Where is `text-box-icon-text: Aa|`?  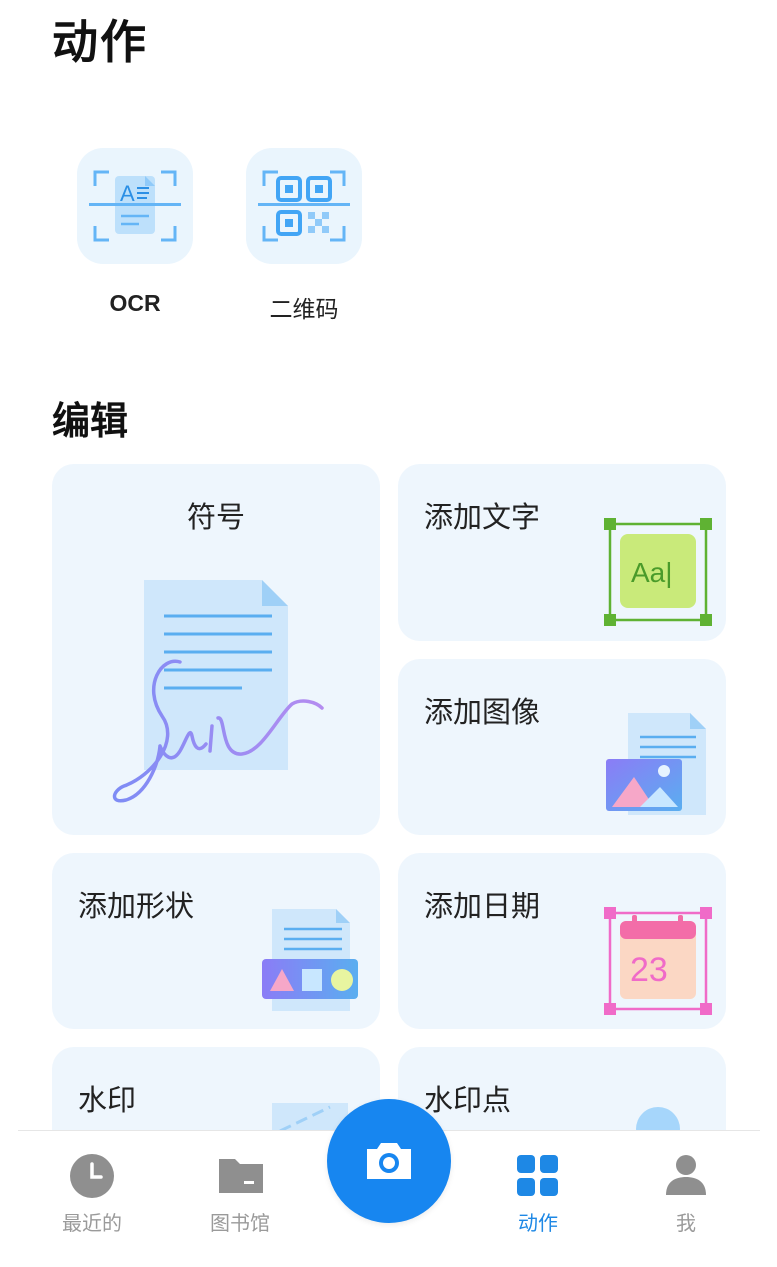
text-box-icon-text: Aa| is located at coordinates (652, 572).